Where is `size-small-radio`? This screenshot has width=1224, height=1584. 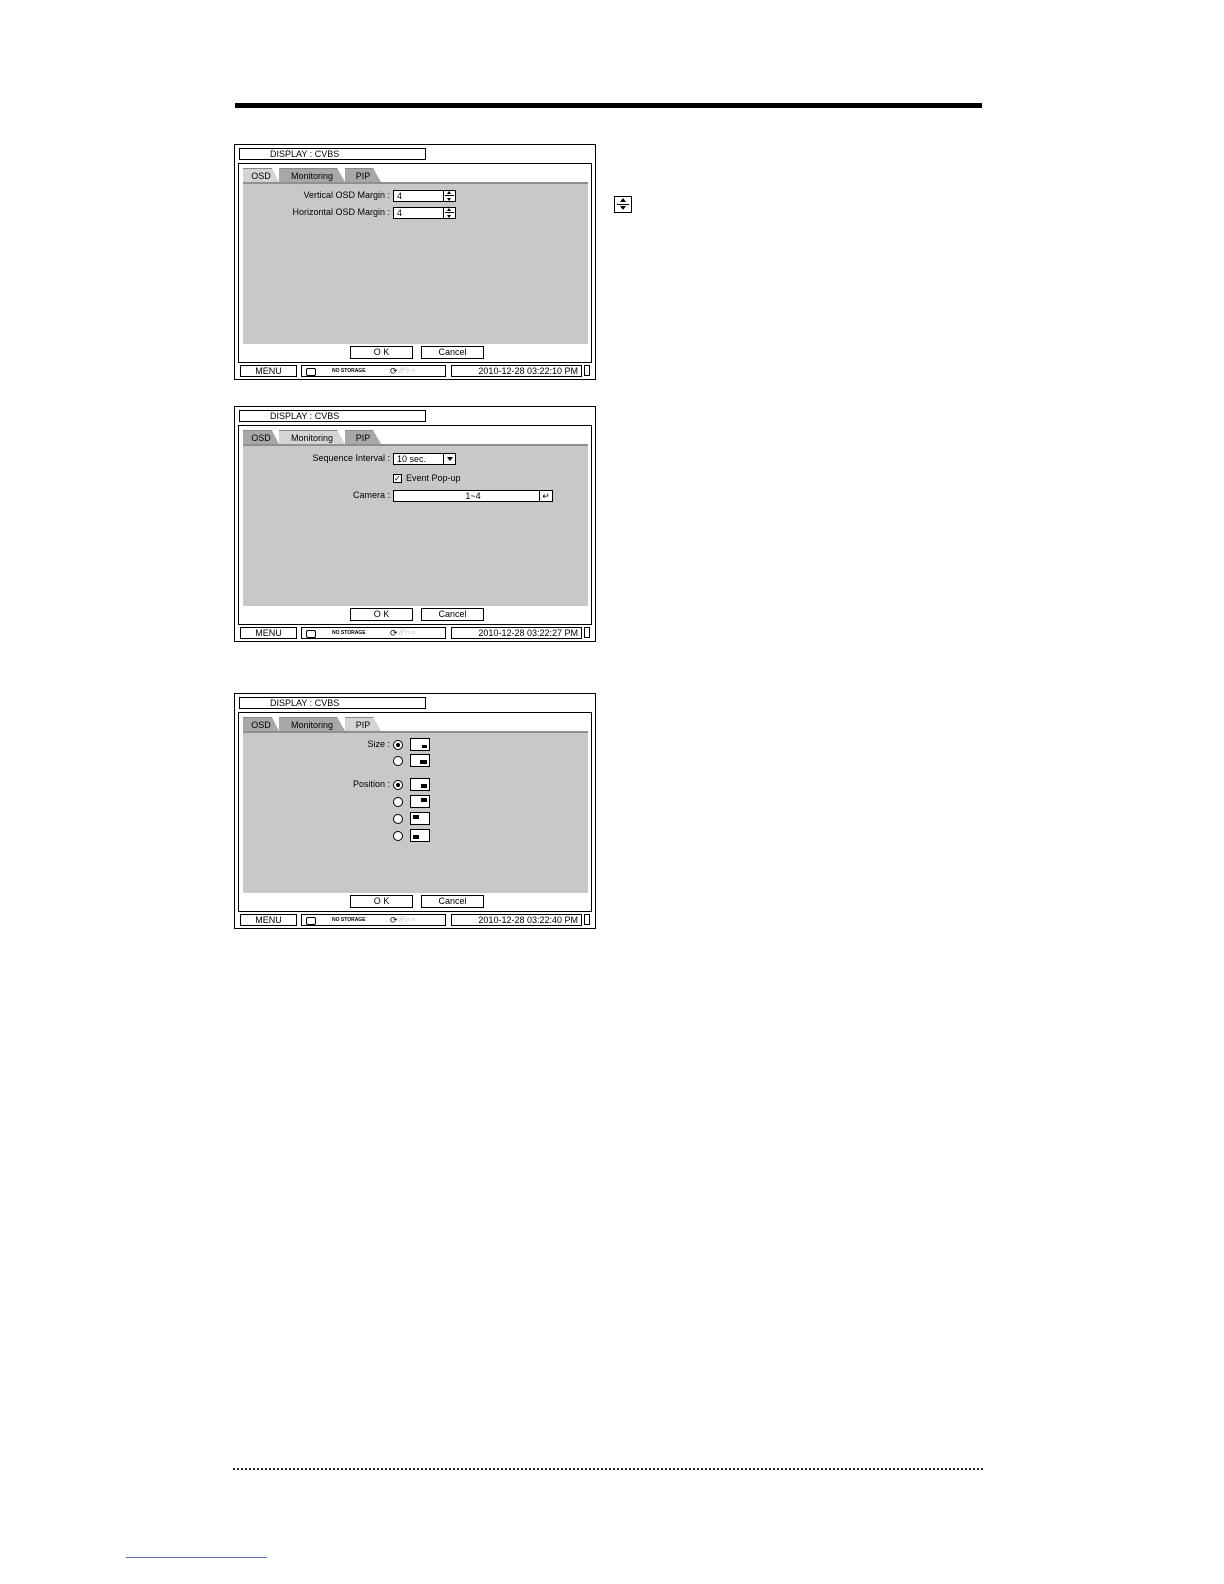 size-small-radio is located at coordinates (398, 745).